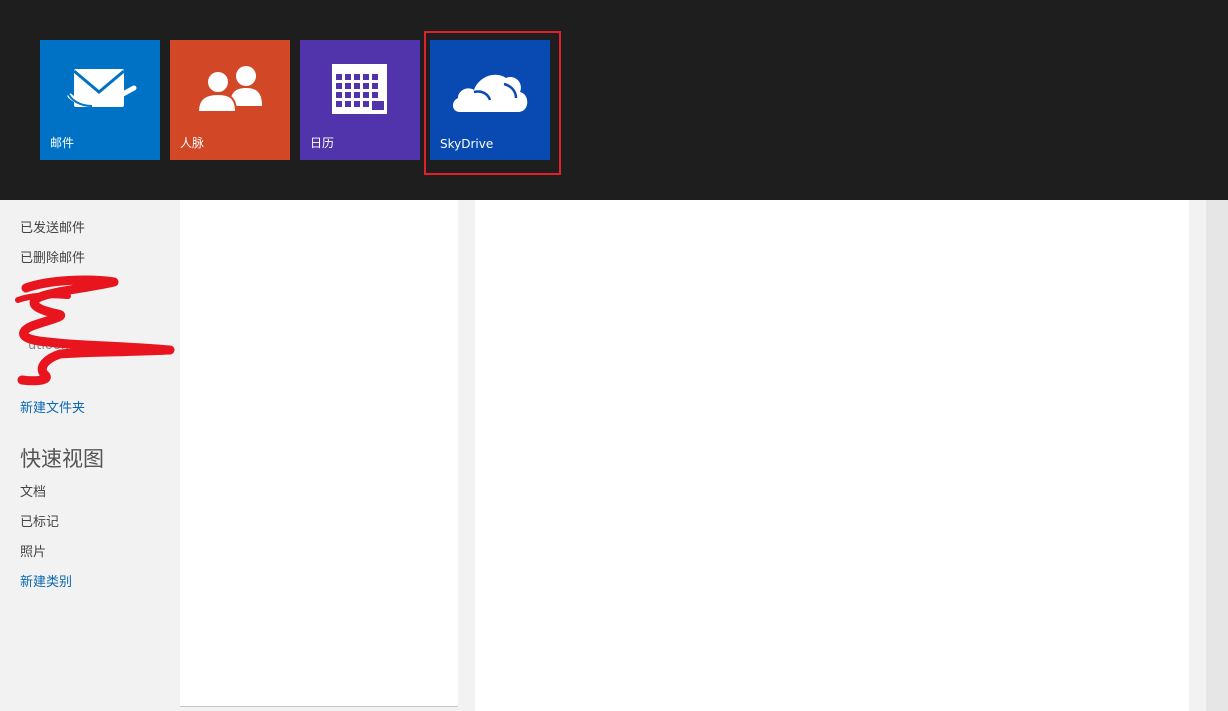 This screenshot has width=1228, height=711. I want to click on folder-sent: 已发送邮件, so click(52, 226).